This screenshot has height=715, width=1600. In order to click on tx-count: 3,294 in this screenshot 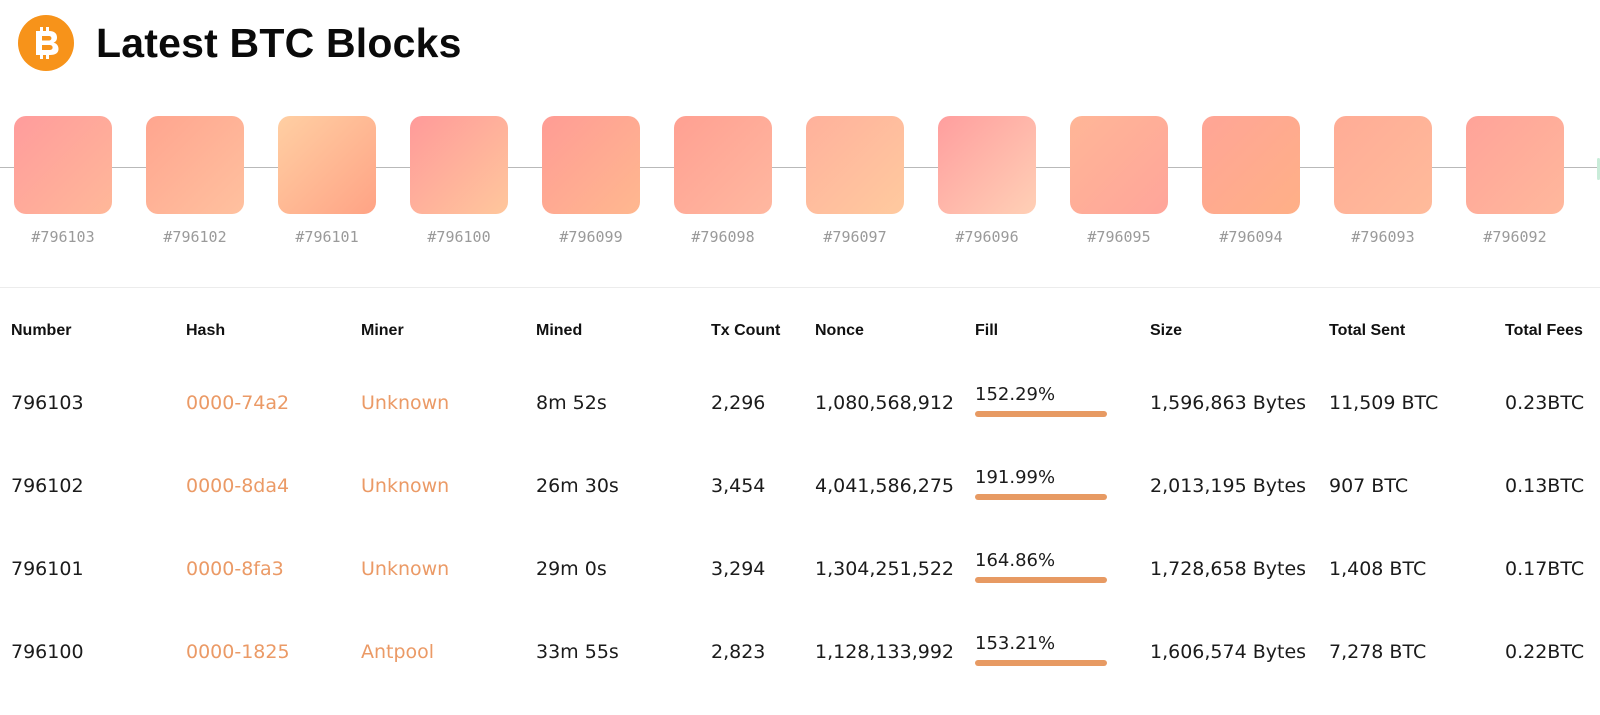, I will do `click(738, 569)`.